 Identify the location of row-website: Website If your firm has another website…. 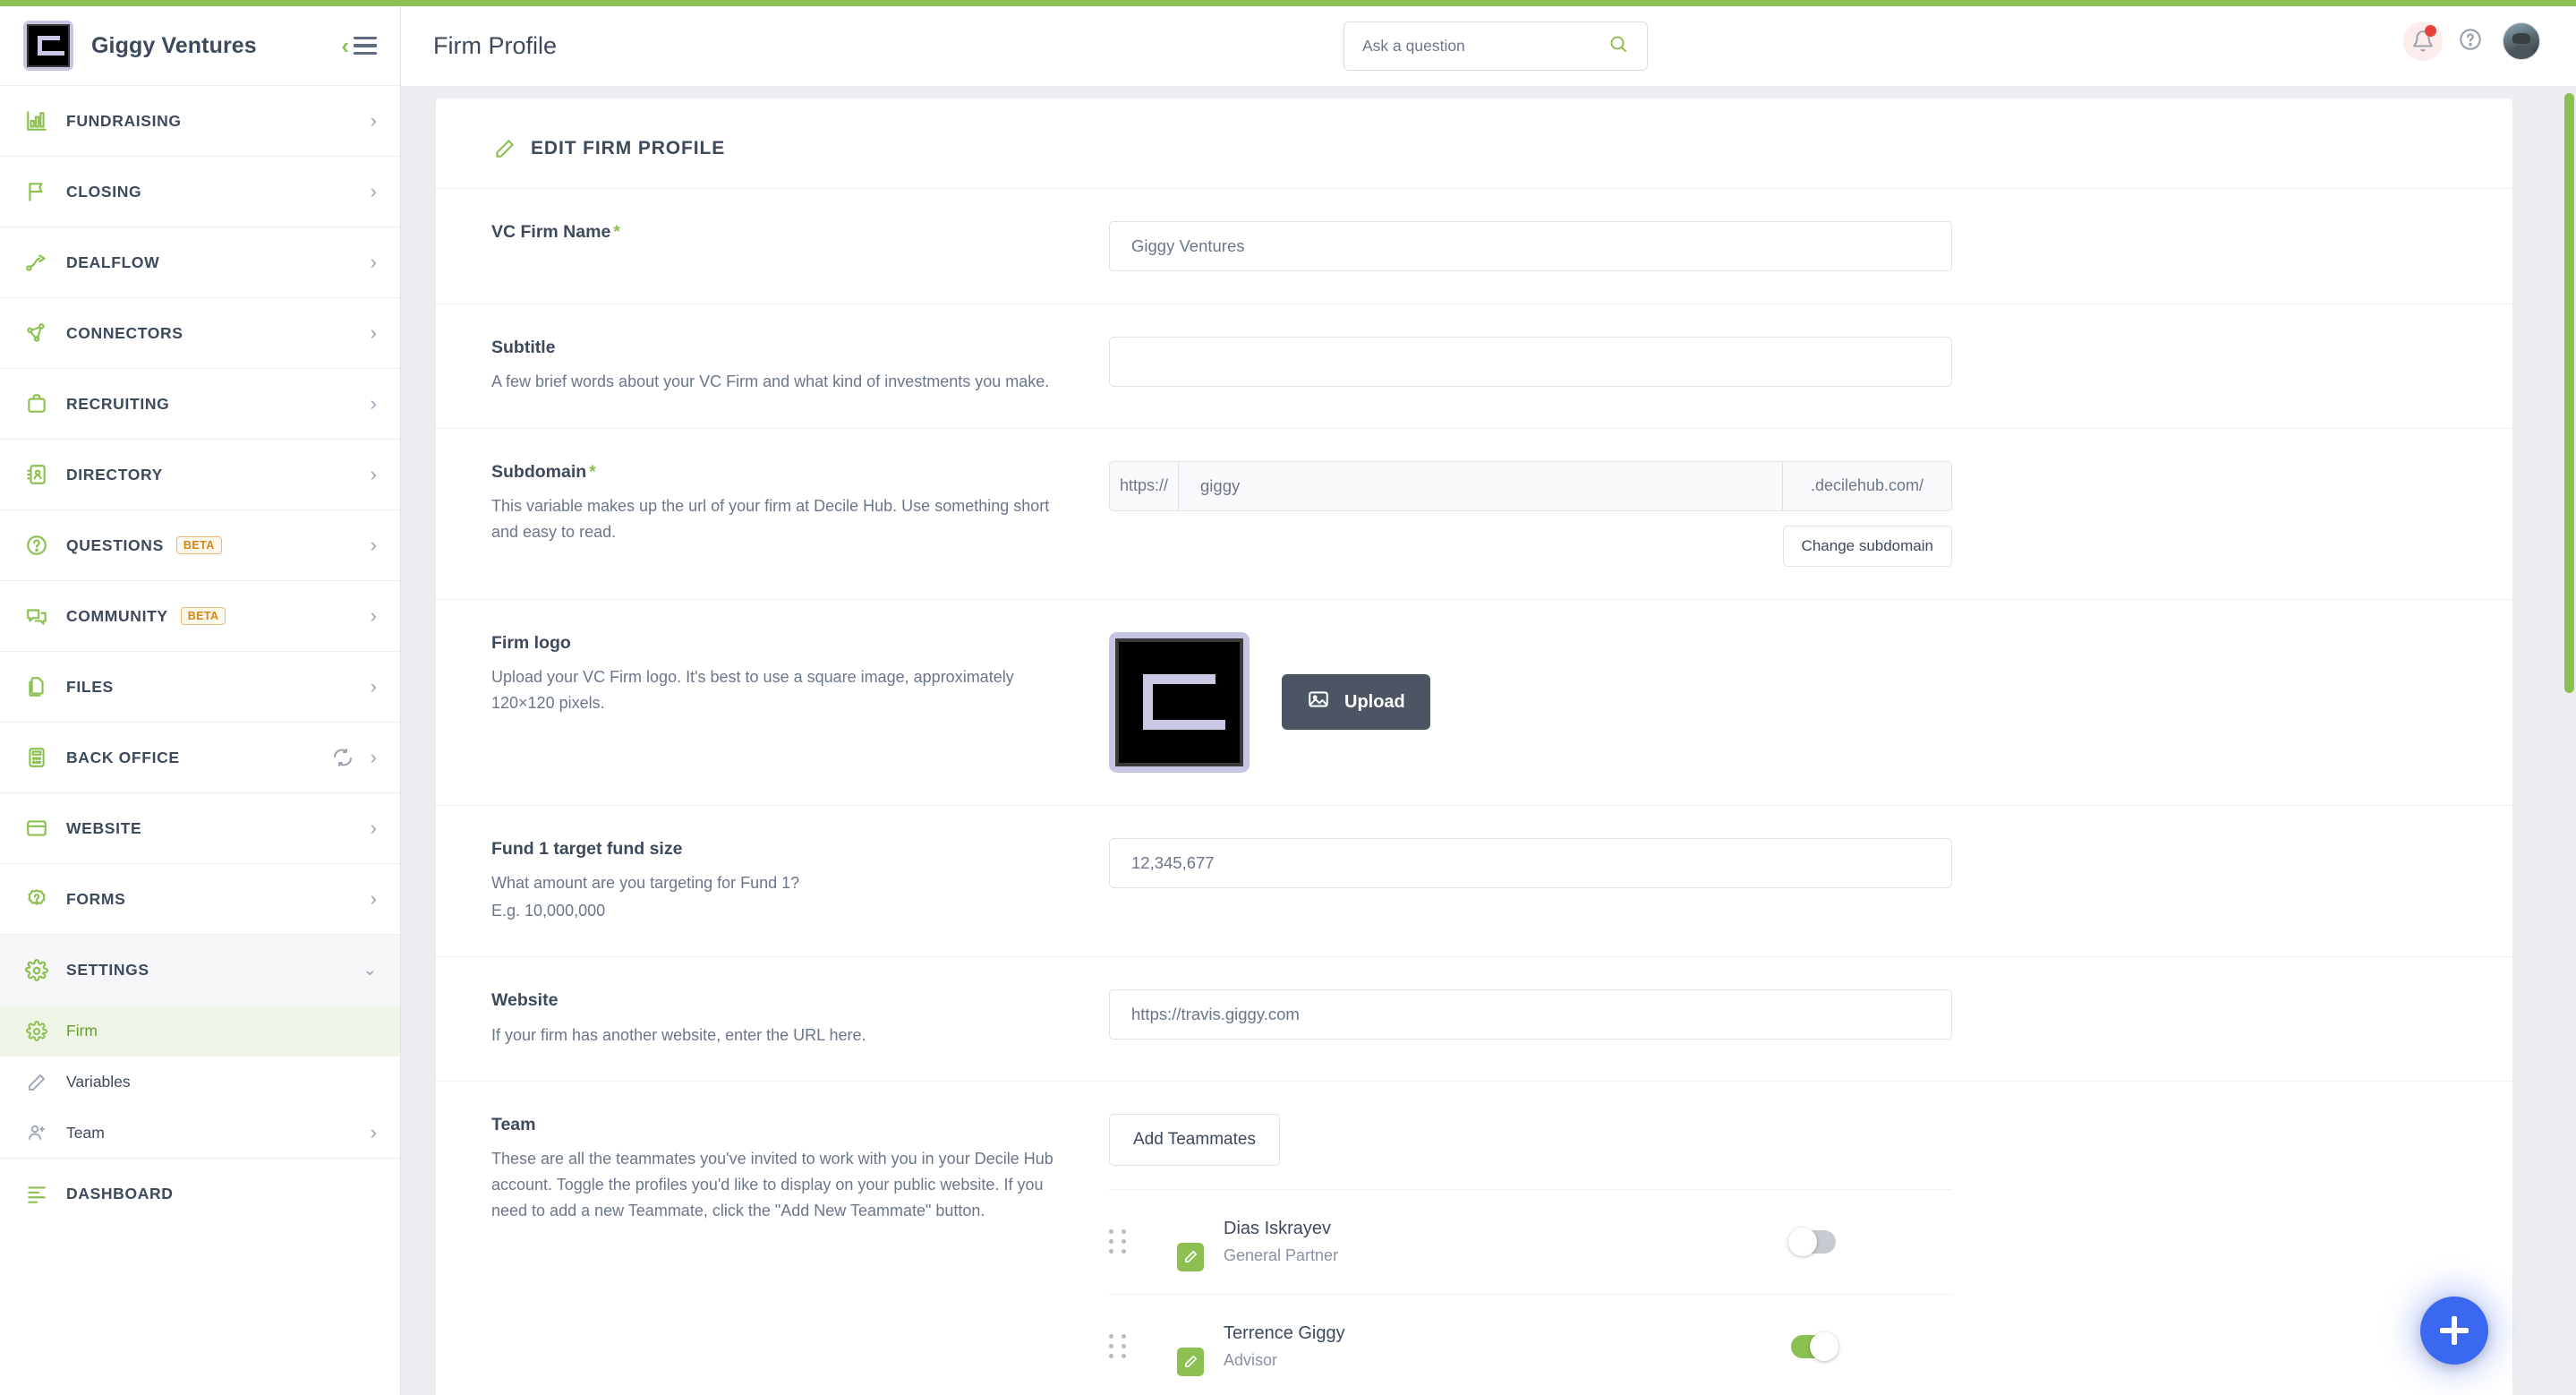
(1474, 1018).